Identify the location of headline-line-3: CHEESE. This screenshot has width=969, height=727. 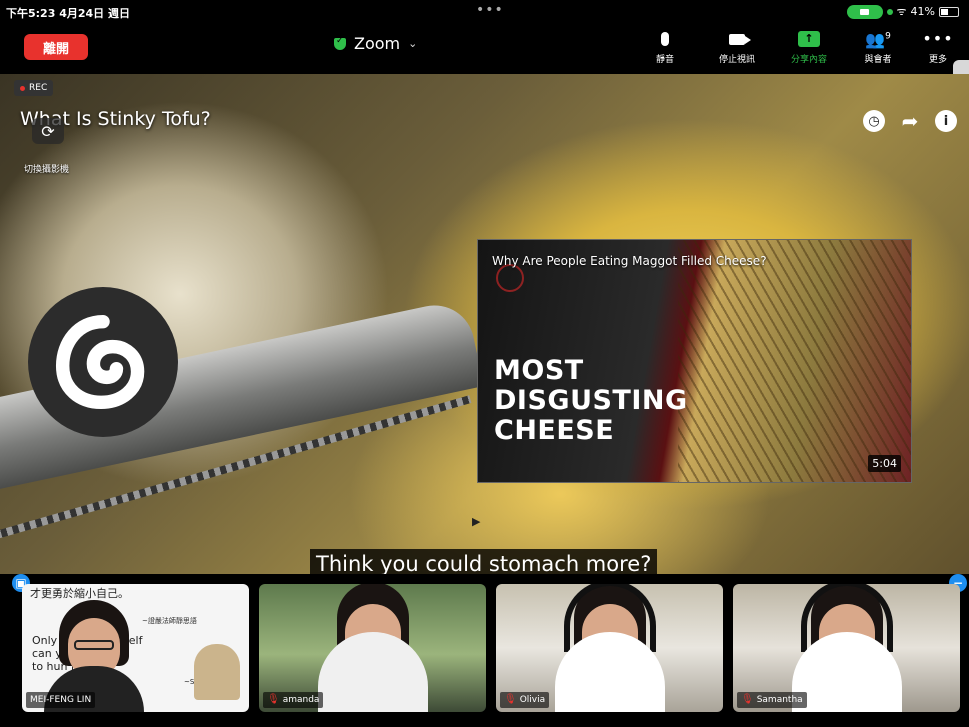
(554, 430).